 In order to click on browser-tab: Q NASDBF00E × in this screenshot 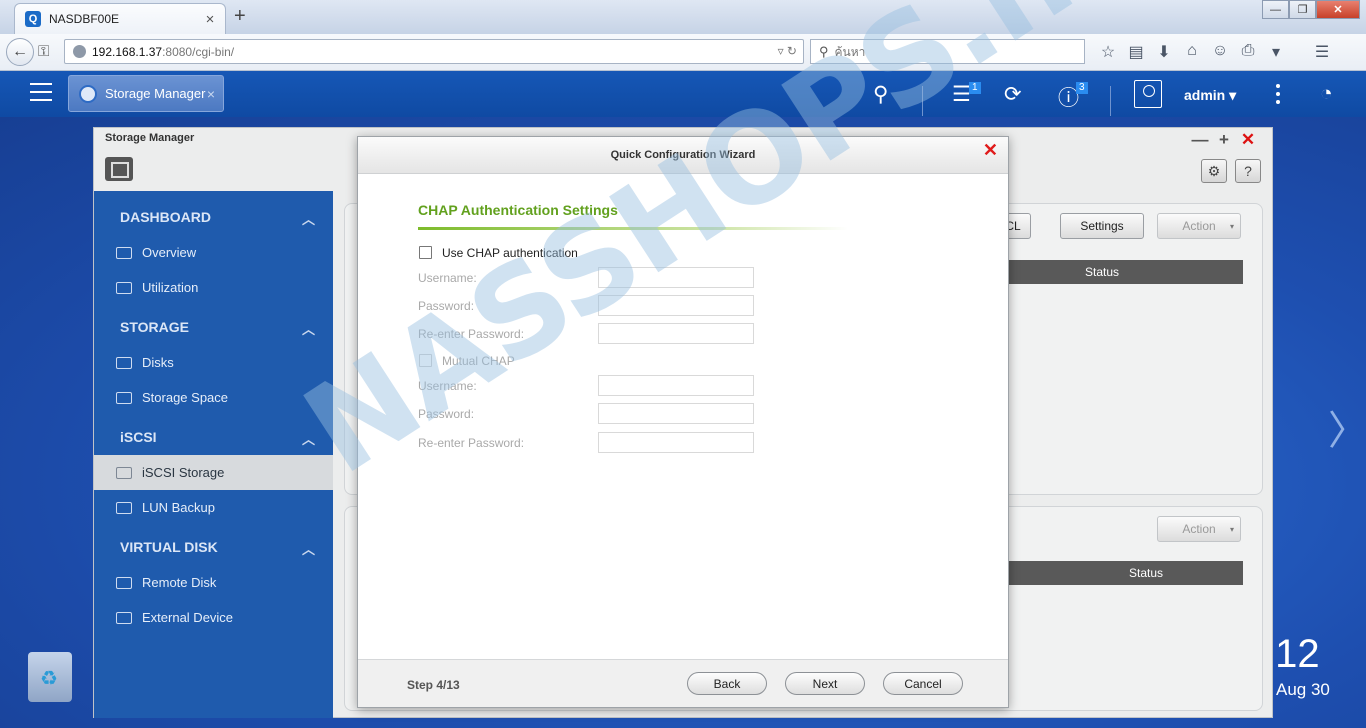, I will do `click(120, 18)`.